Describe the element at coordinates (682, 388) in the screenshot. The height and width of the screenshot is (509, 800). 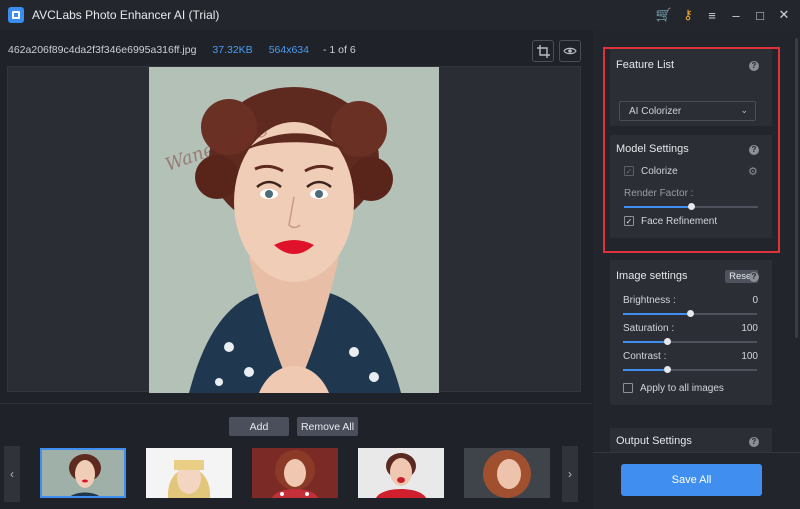
I see `apply-all-label: Apply to all images` at that location.